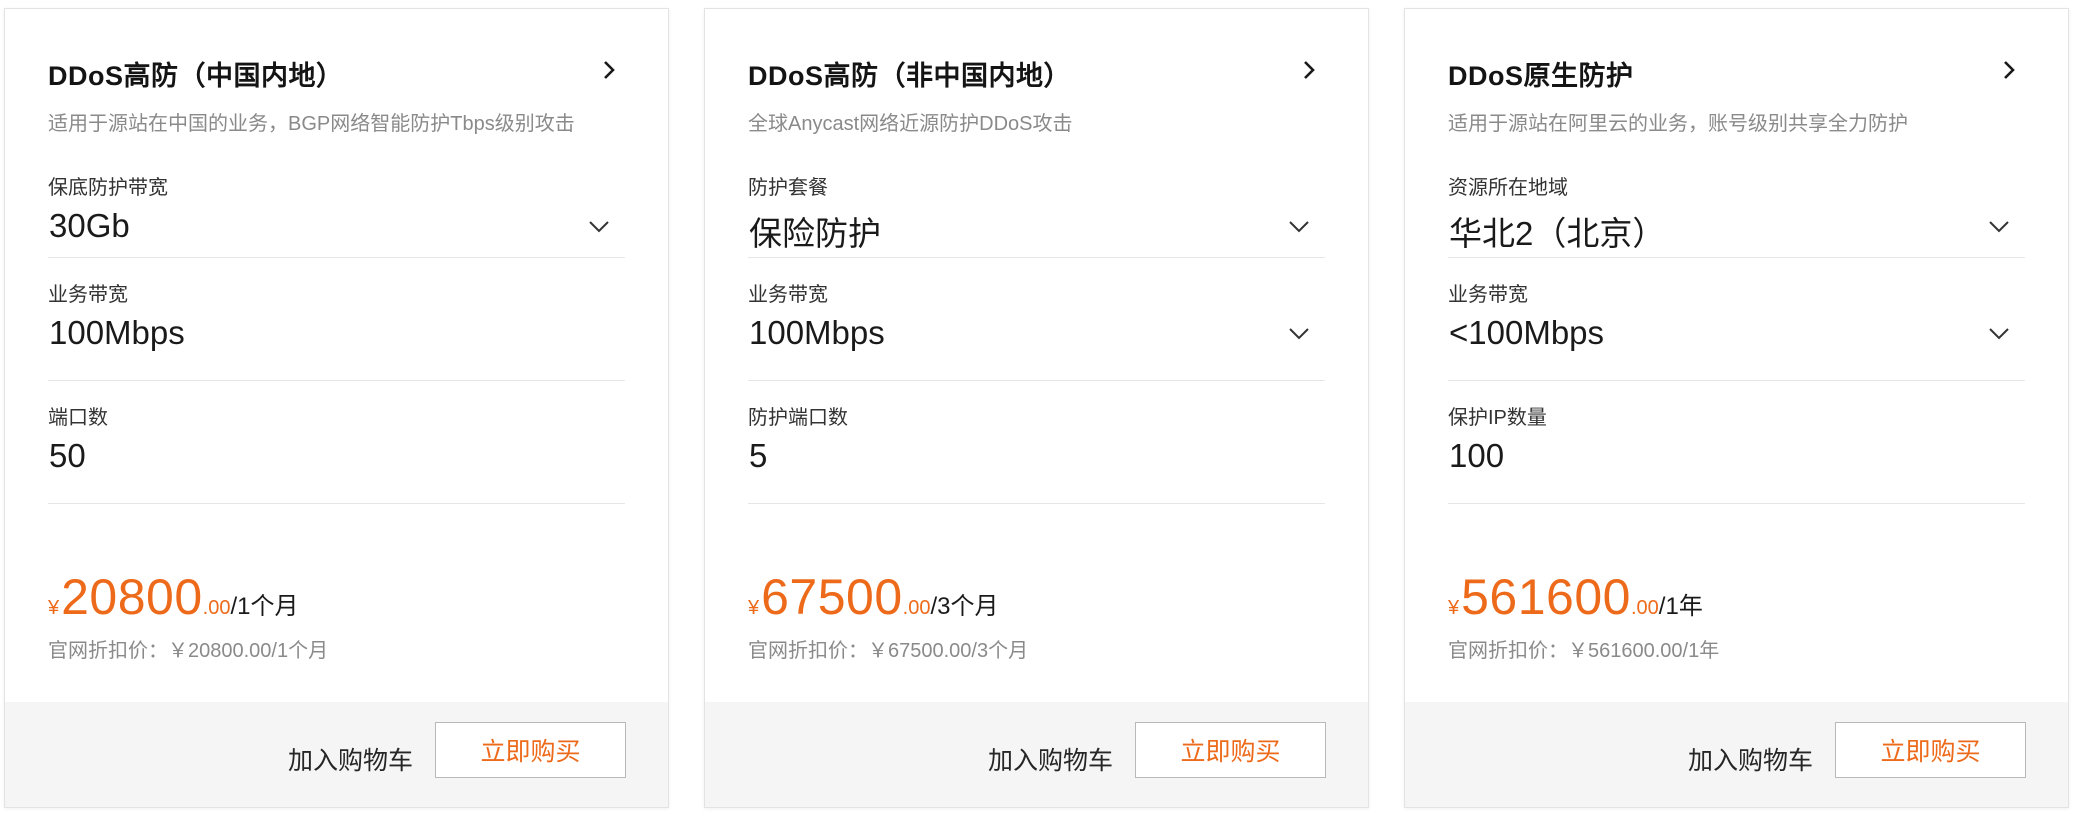  Describe the element at coordinates (1584, 651) in the screenshot. I see `official-discount-price: 官网折扣价：￥561600.00/1年` at that location.